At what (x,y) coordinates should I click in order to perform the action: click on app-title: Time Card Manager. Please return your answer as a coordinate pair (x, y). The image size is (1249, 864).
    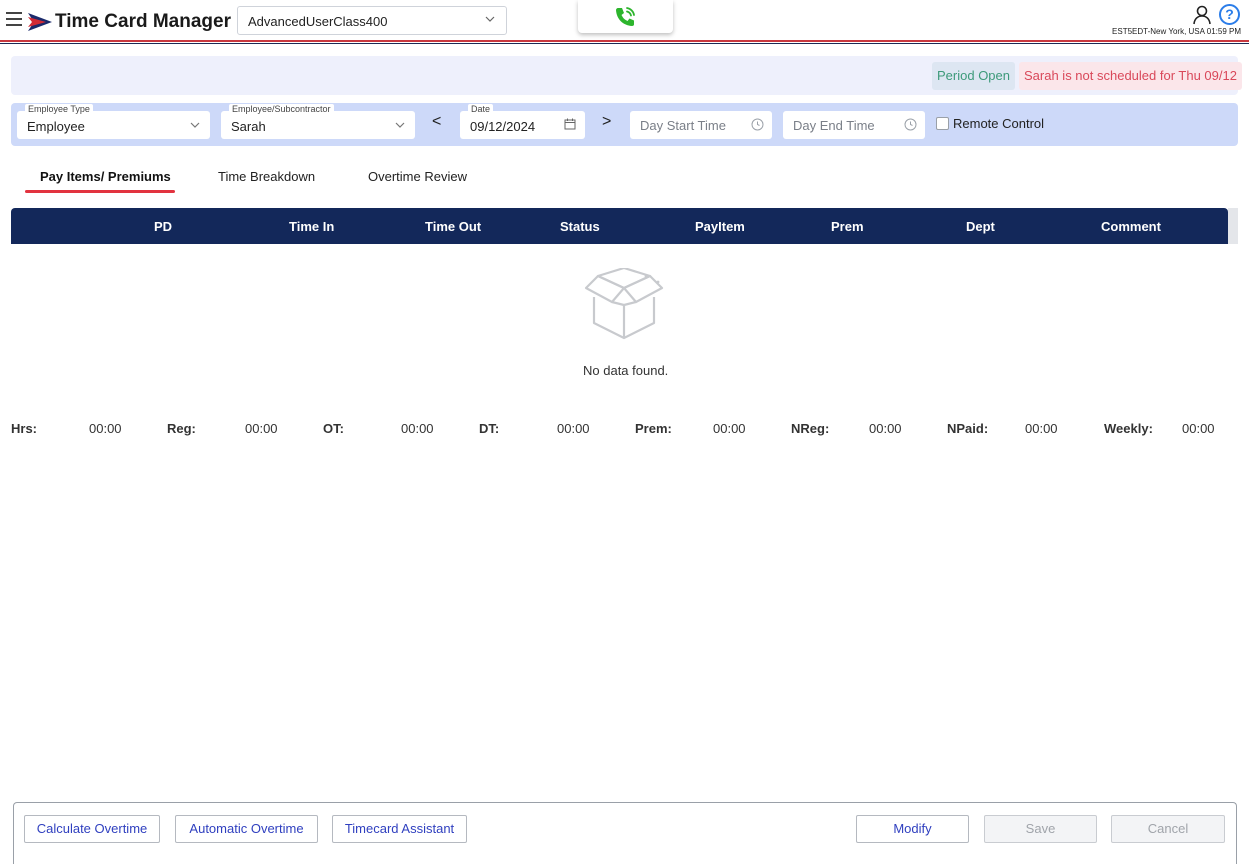
    Looking at the image, I should click on (143, 21).